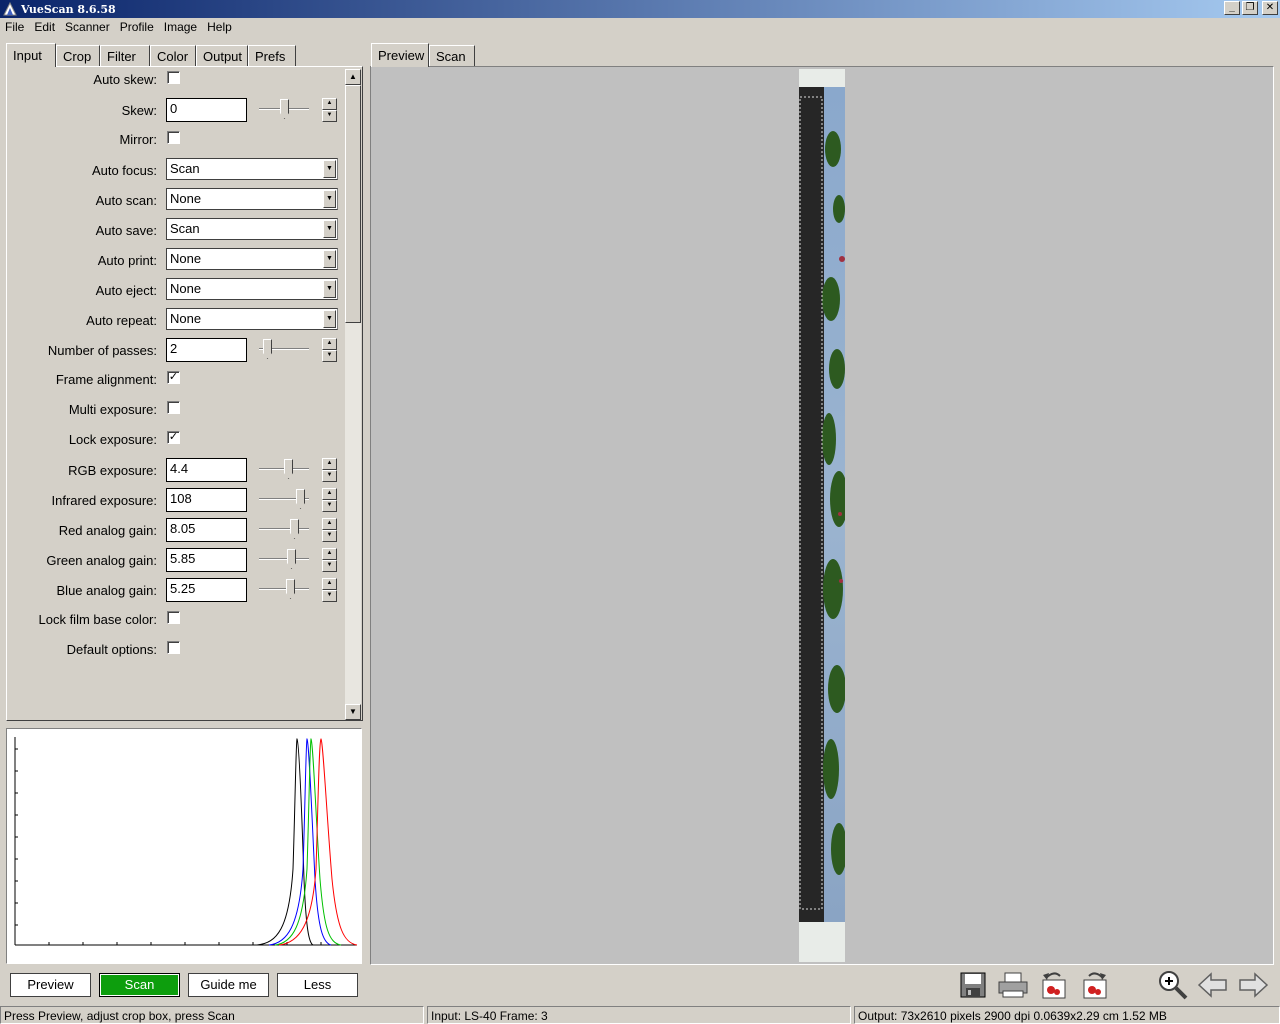 The width and height of the screenshot is (1280, 1024). I want to click on minimize-button: _, so click(1232, 8).